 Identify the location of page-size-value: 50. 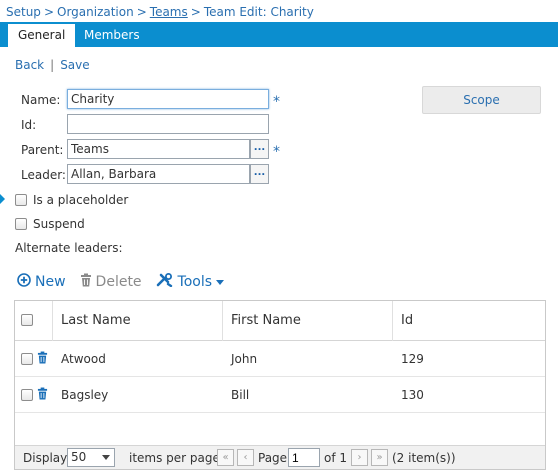
(79, 457).